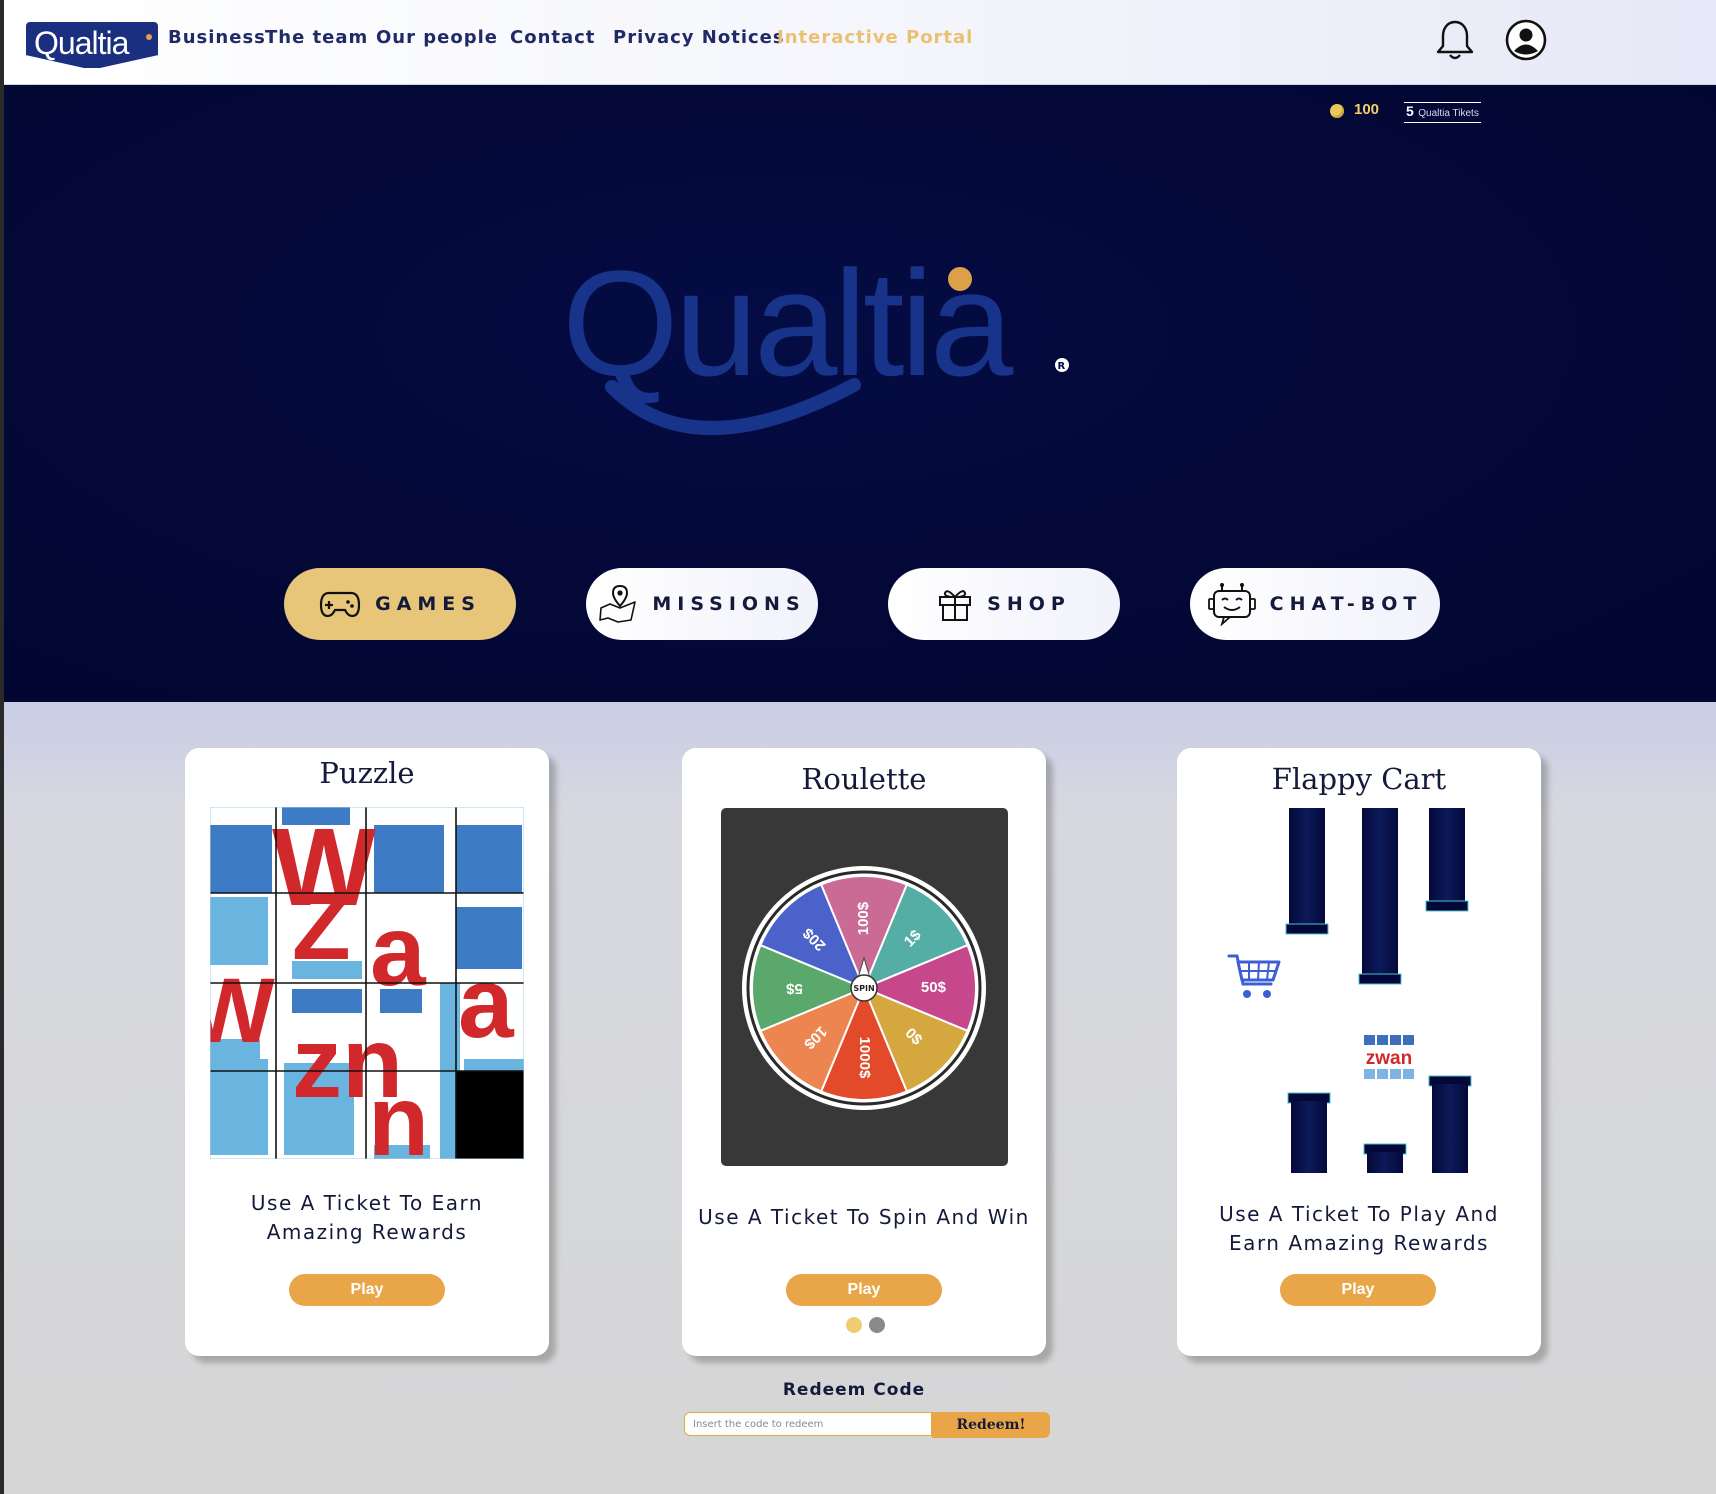 The height and width of the screenshot is (1494, 1716). What do you see at coordinates (1358, 1290) in the screenshot?
I see `play-button-flappy-cart: Play` at bounding box center [1358, 1290].